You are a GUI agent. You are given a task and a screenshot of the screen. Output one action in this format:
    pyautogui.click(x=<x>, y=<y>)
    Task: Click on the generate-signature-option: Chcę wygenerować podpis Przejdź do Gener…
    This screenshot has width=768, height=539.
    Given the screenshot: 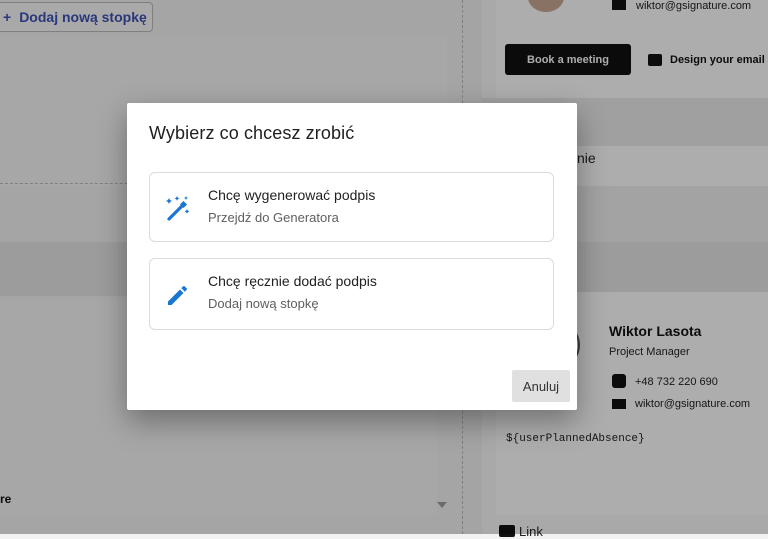 What is the action you would take?
    pyautogui.click(x=351, y=207)
    